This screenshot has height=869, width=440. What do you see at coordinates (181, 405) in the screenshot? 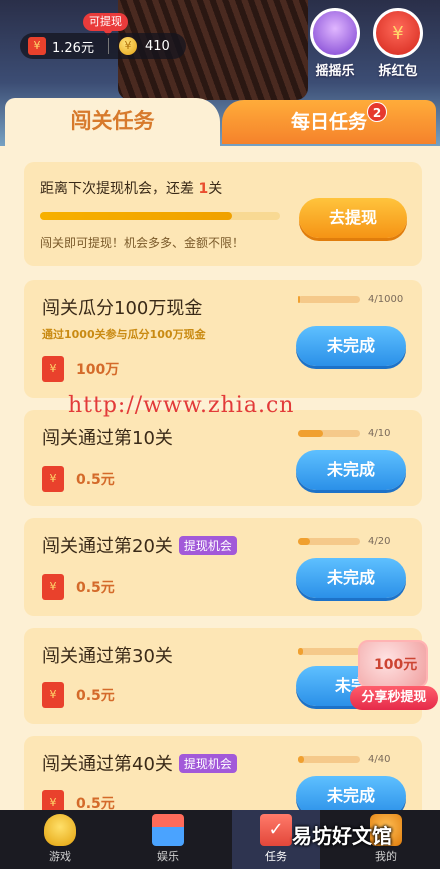
I see `url-watermark: http://www.zhia.cn` at bounding box center [181, 405].